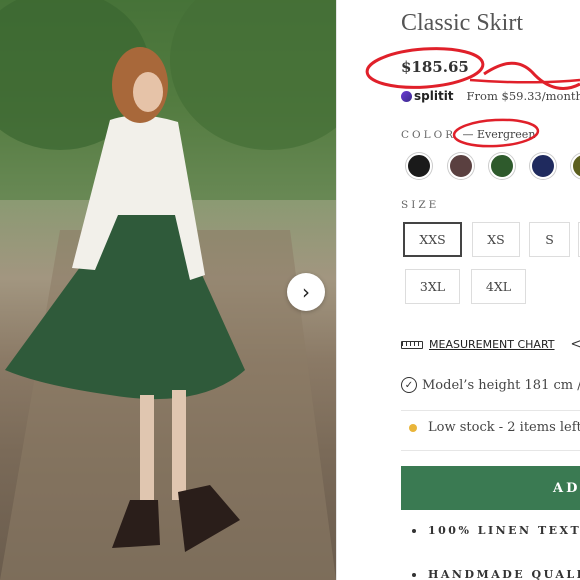 Image resolution: width=580 pixels, height=580 pixels. I want to click on feature-text: 100% LINEN TEXTI, so click(504, 530).